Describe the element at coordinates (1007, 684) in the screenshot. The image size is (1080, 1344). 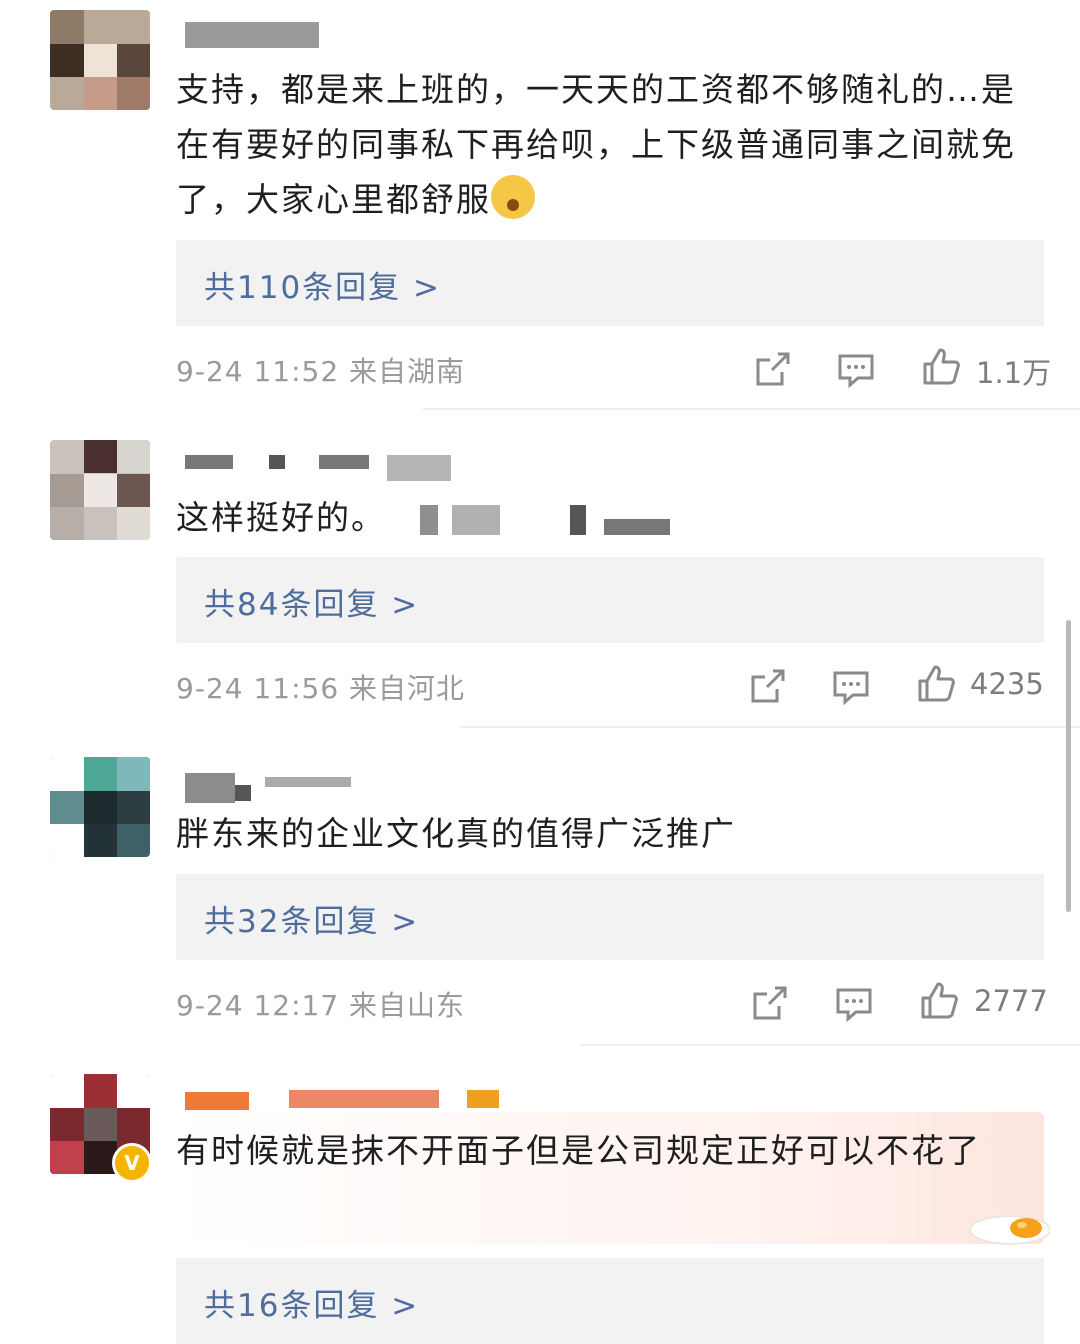
I see `like-count: 4235` at that location.